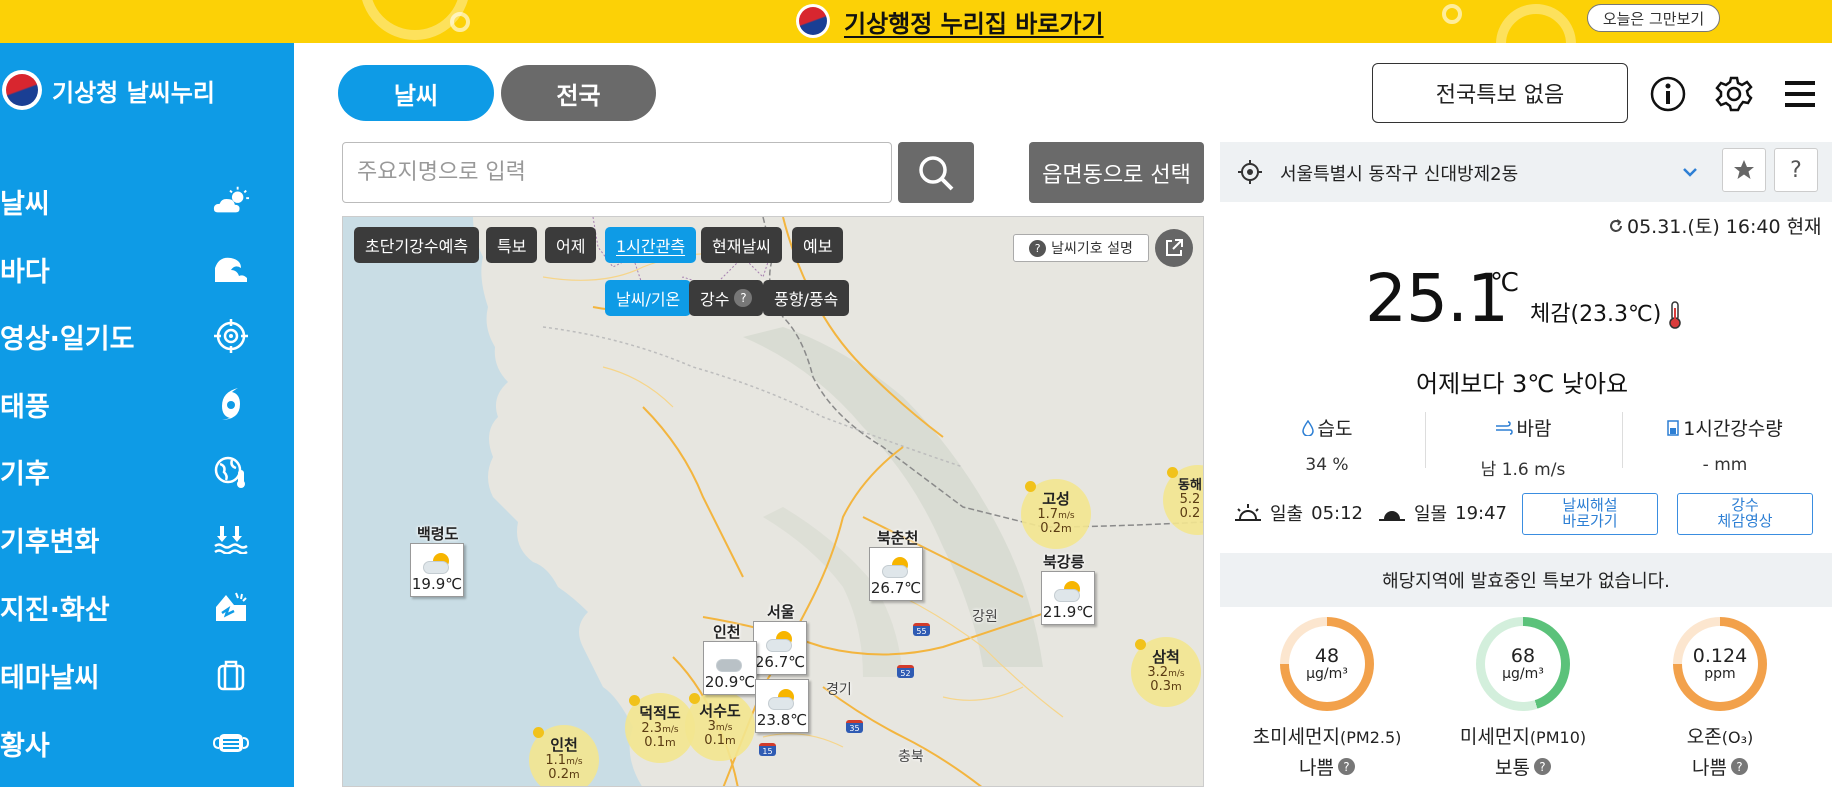  I want to click on wind-station-name: 삼척, so click(1166, 657).